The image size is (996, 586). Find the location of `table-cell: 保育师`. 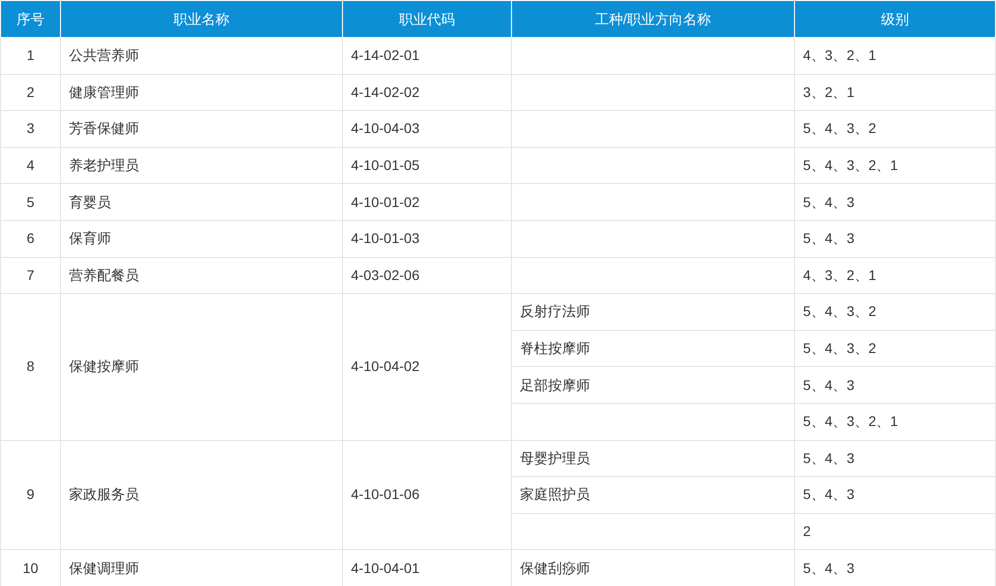

table-cell: 保育师 is located at coordinates (201, 239).